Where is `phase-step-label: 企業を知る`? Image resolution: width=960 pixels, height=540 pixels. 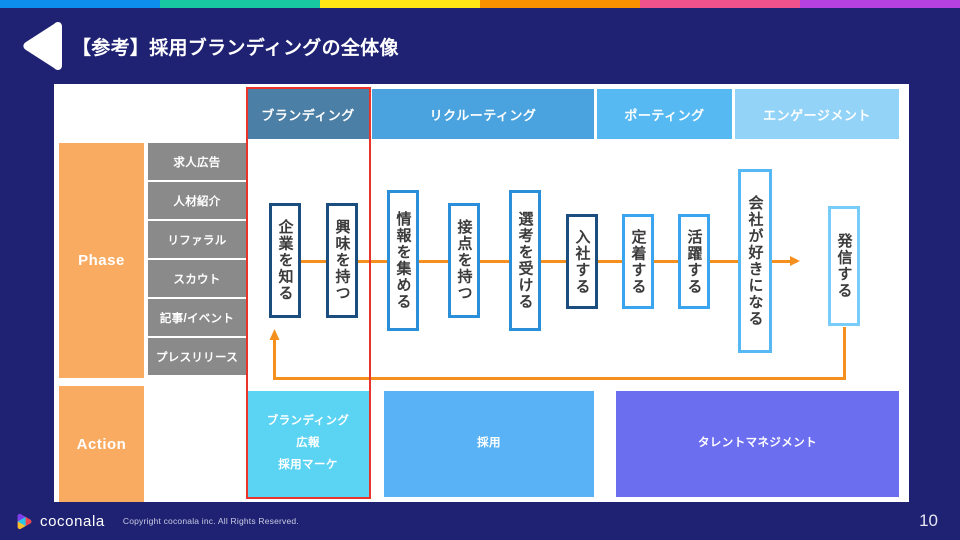
phase-step-label: 企業を知る is located at coordinates (285, 260).